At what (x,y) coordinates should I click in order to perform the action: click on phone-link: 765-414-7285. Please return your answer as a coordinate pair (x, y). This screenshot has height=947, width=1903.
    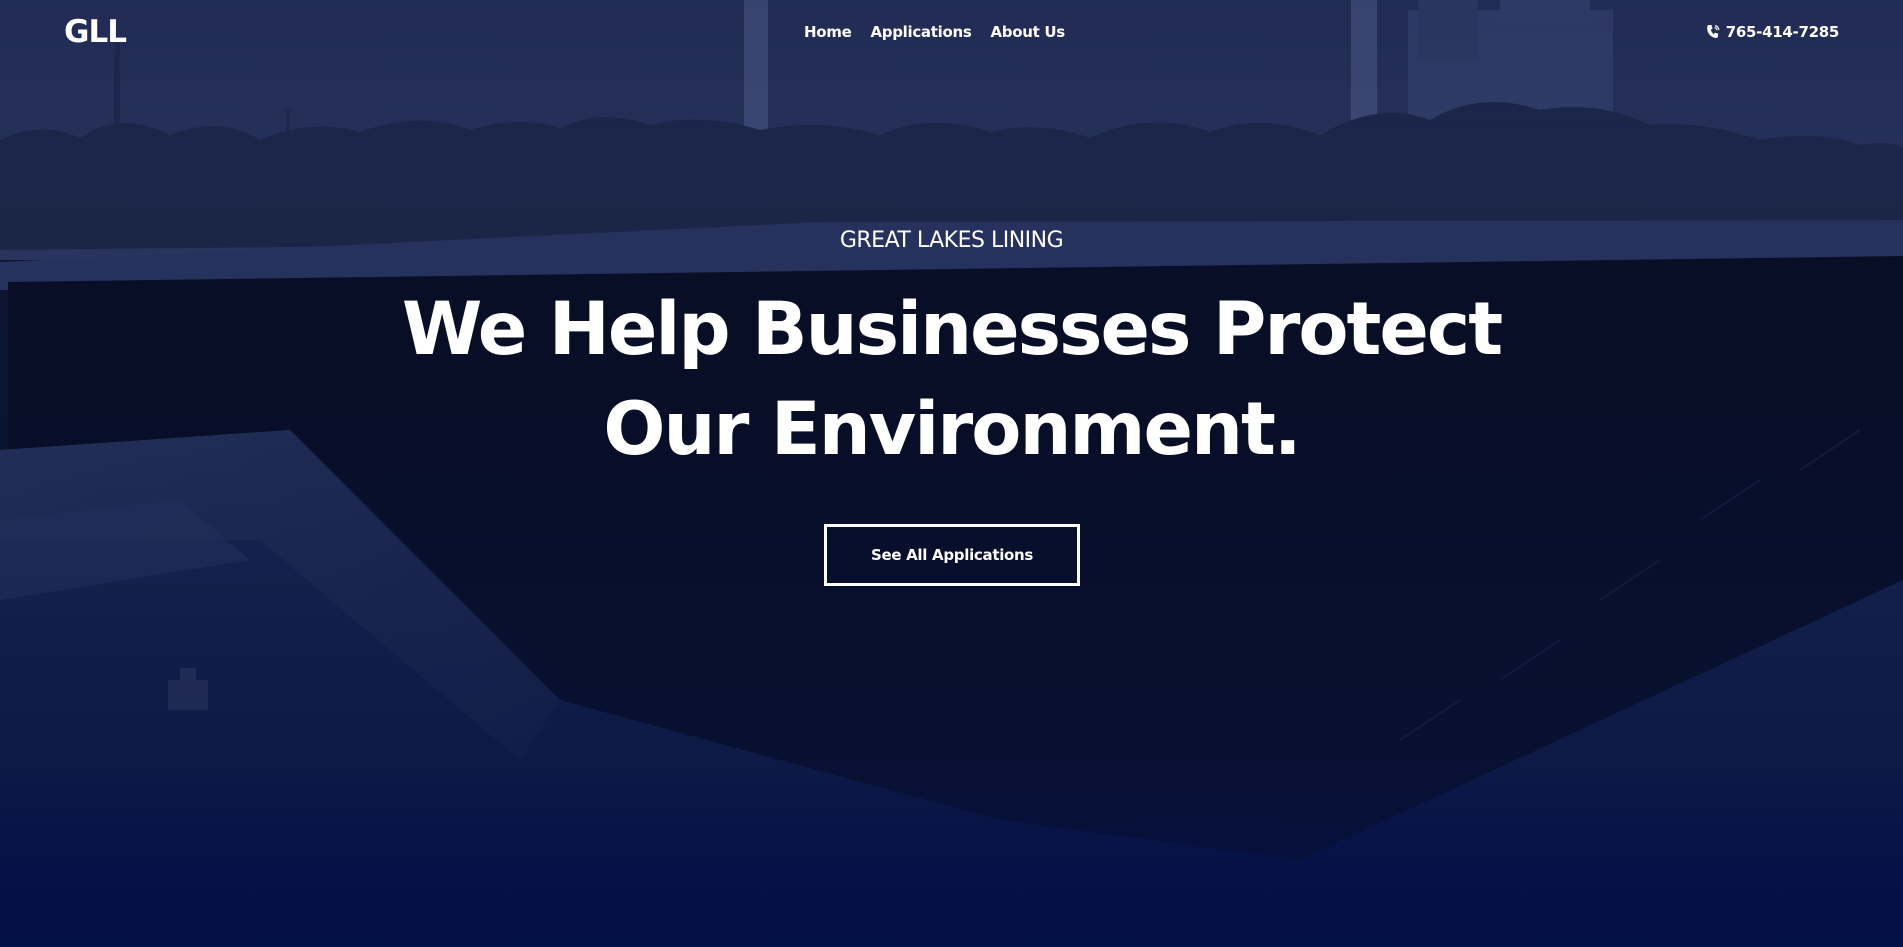
    Looking at the image, I should click on (1772, 32).